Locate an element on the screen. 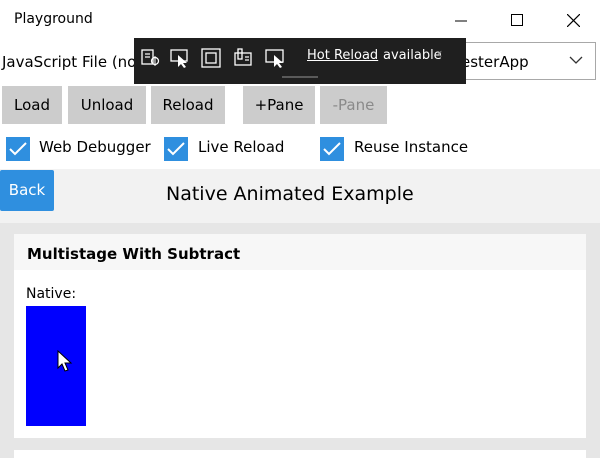  chevron-down-icon is located at coordinates (576, 60).